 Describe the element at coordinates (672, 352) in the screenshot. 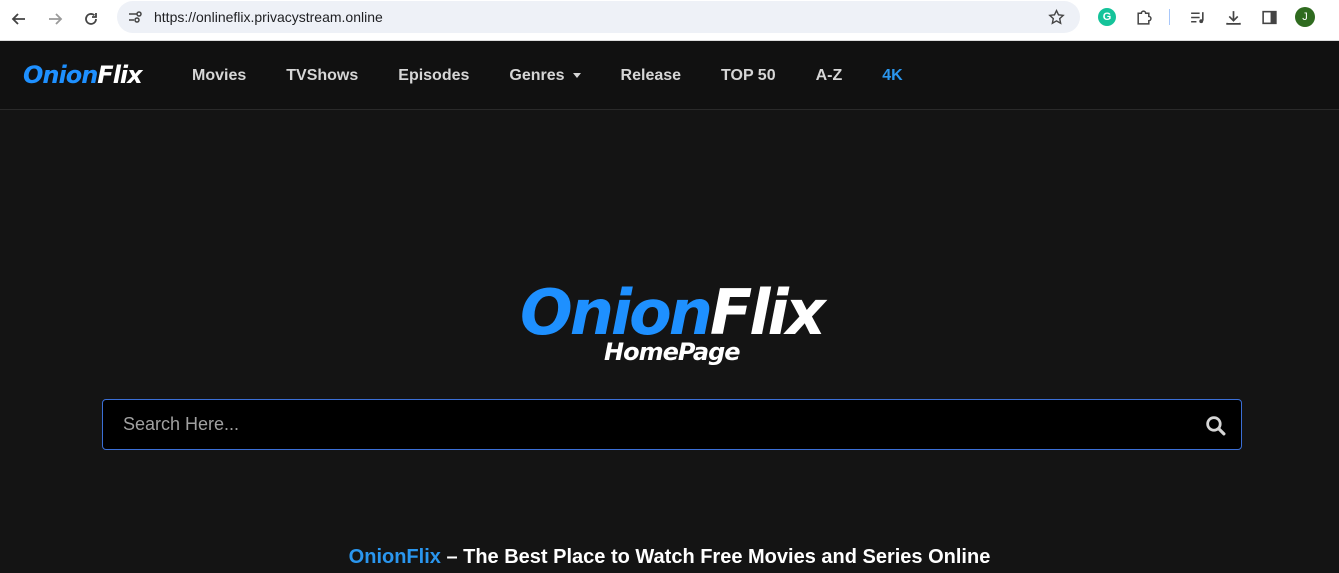

I see `hero-logo-subtitle: HomePage` at that location.